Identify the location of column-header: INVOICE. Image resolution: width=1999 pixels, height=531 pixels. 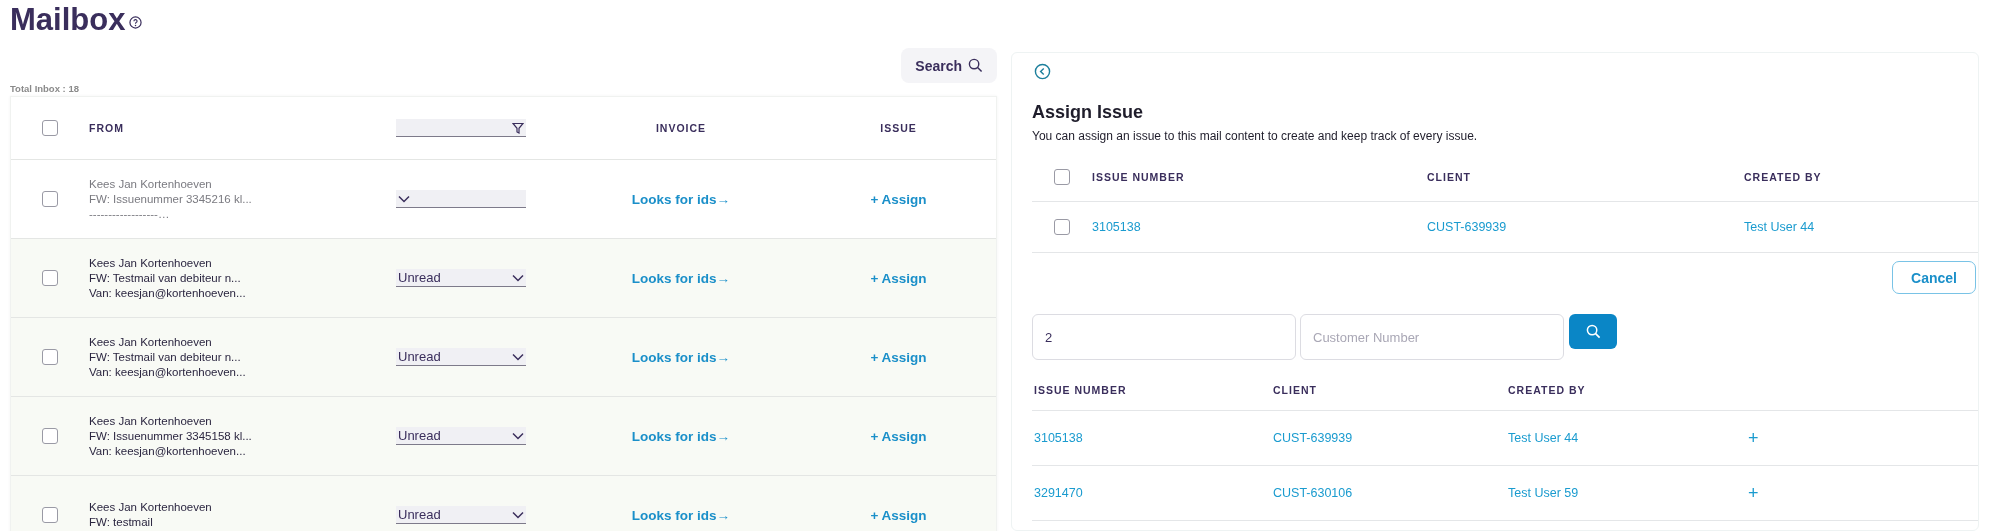
(681, 128).